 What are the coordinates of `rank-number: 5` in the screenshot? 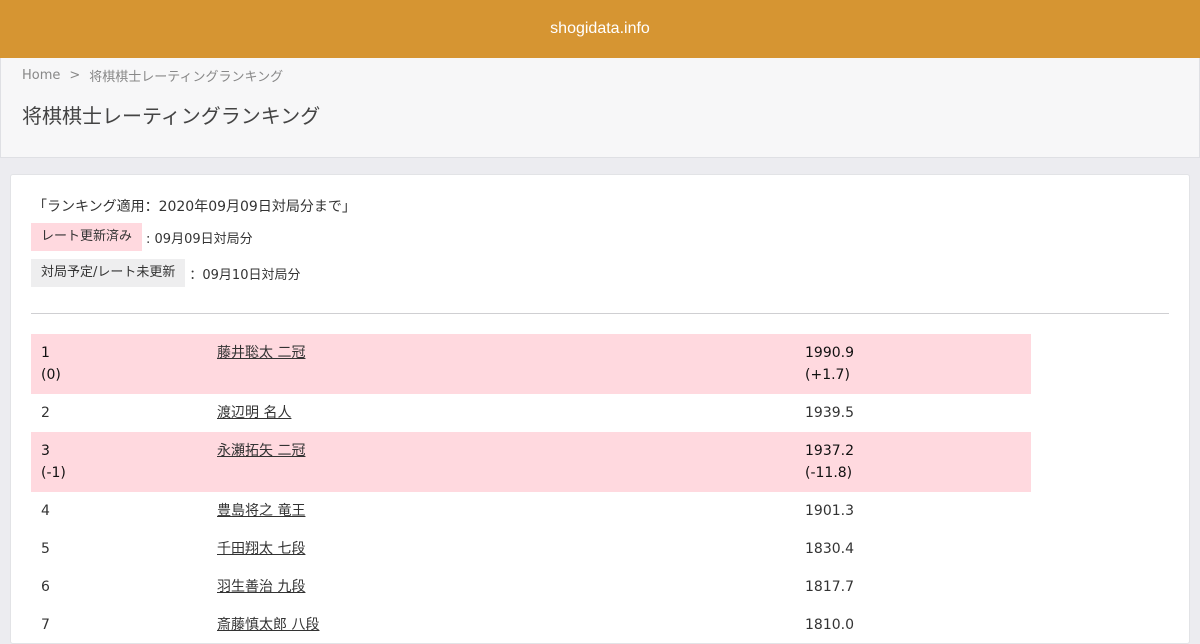 It's located at (45, 549).